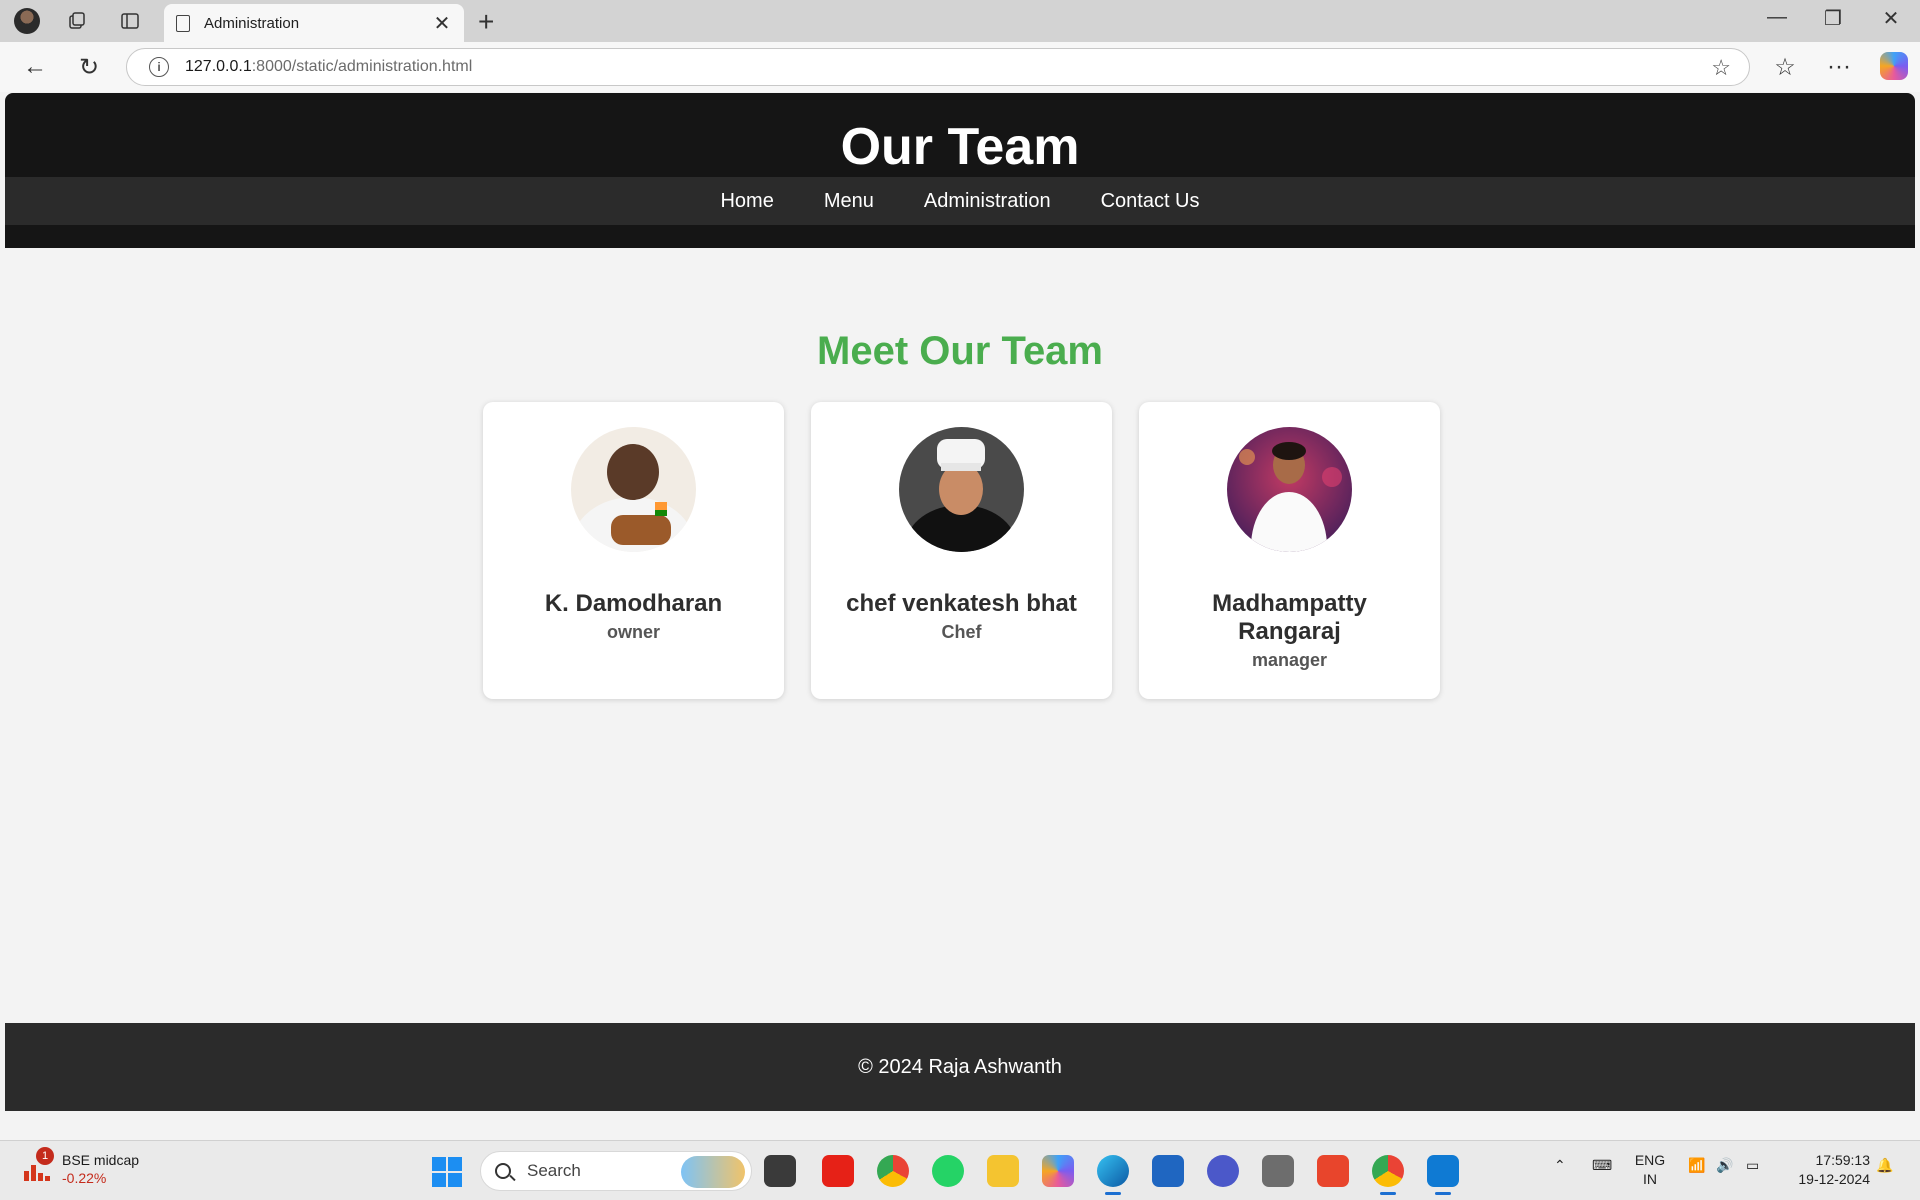 The image size is (1920, 1200). What do you see at coordinates (27, 21) in the screenshot?
I see `profile-avatar` at bounding box center [27, 21].